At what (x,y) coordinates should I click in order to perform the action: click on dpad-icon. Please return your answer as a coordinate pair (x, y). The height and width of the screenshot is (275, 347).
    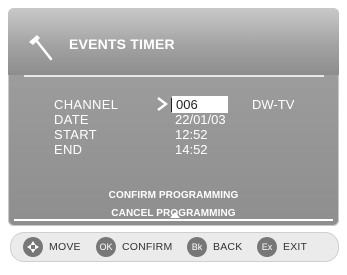
    Looking at the image, I should click on (33, 247).